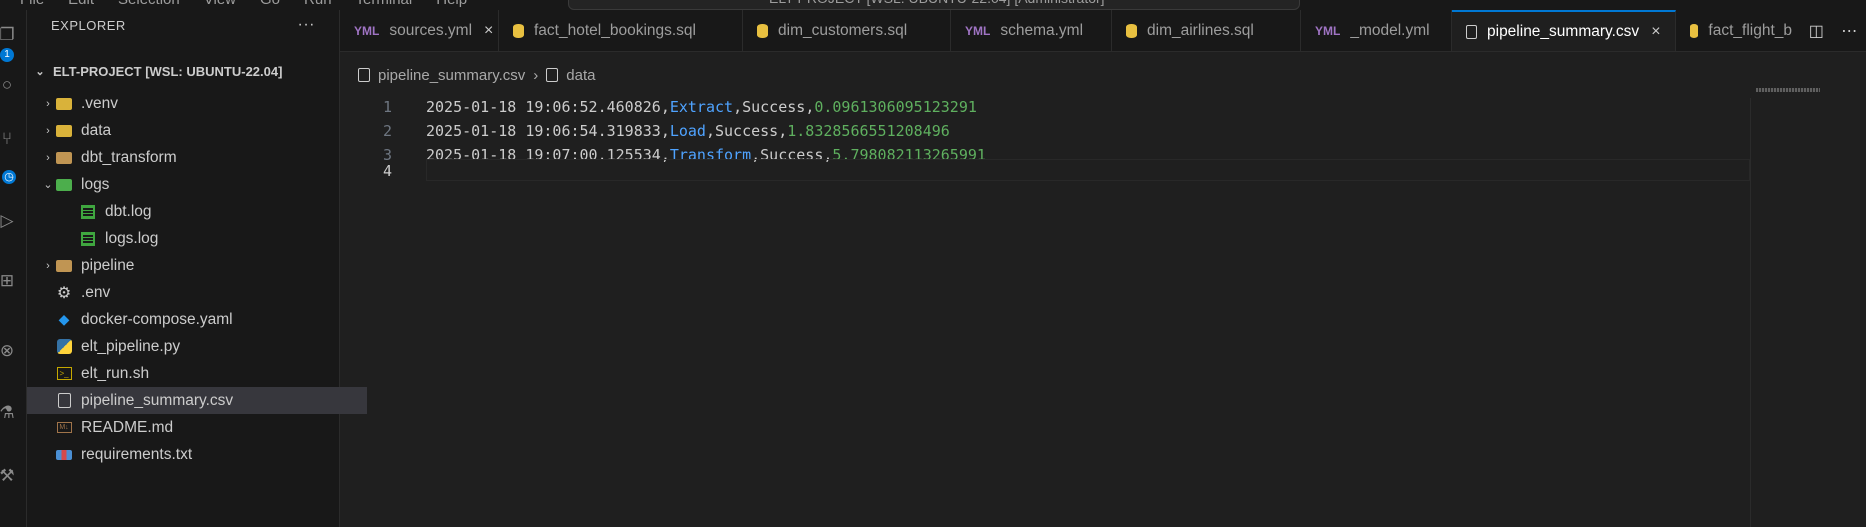 Image resolution: width=1866 pixels, height=527 pixels. What do you see at coordinates (451, 4) in the screenshot?
I see `menu-help: Help` at bounding box center [451, 4].